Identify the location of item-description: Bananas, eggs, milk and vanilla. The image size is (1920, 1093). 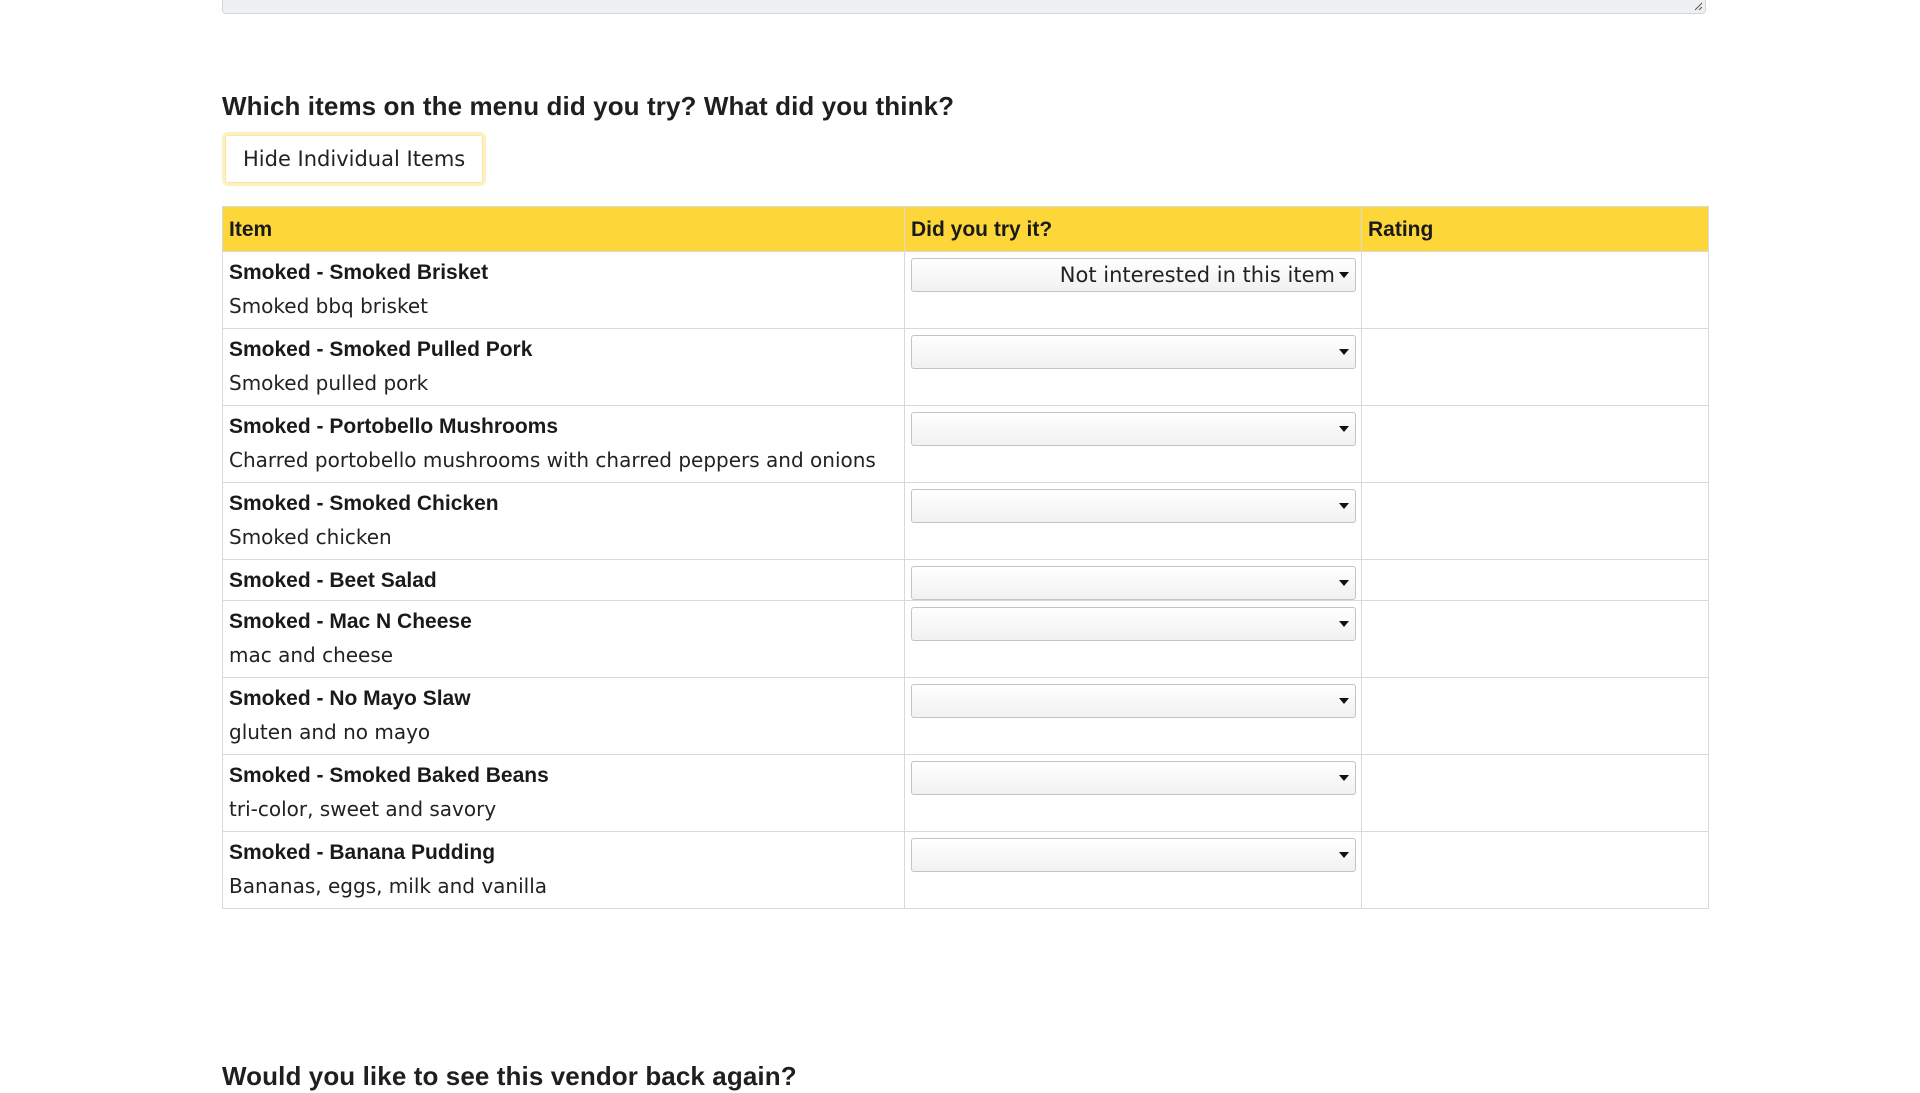
(388, 886).